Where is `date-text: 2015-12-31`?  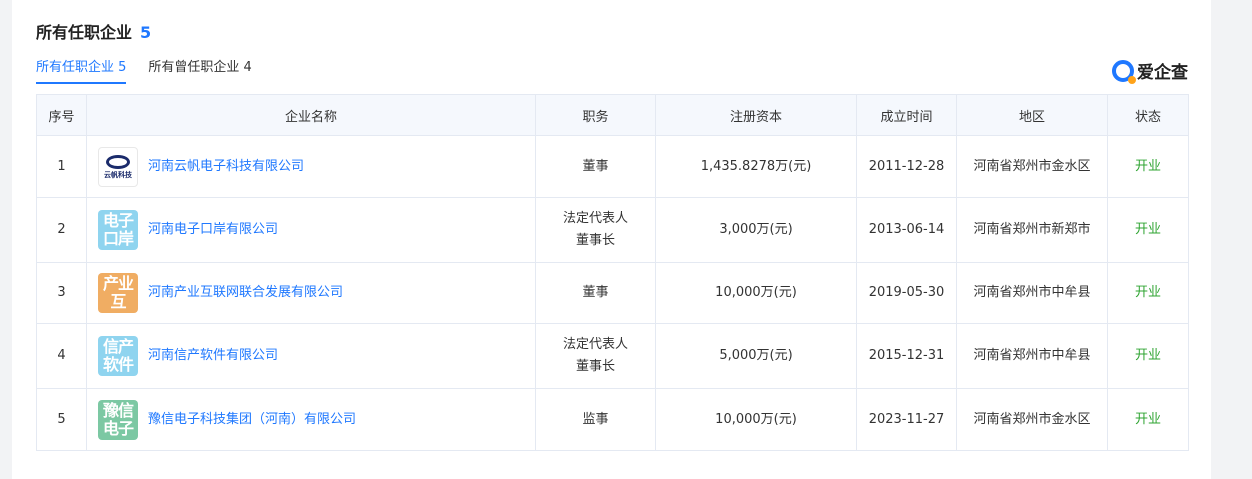
date-text: 2015-12-31 is located at coordinates (906, 356).